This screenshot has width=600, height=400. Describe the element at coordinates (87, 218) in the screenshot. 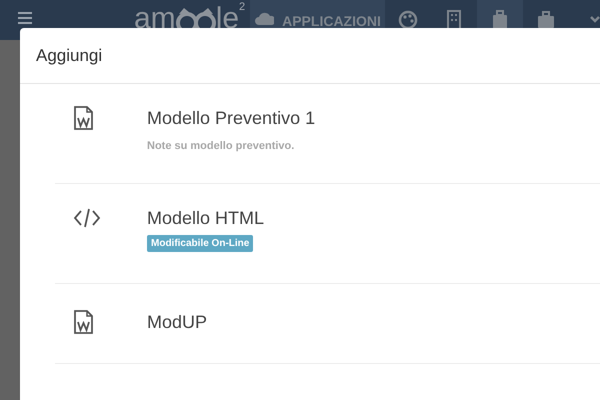

I see `code-icon` at that location.